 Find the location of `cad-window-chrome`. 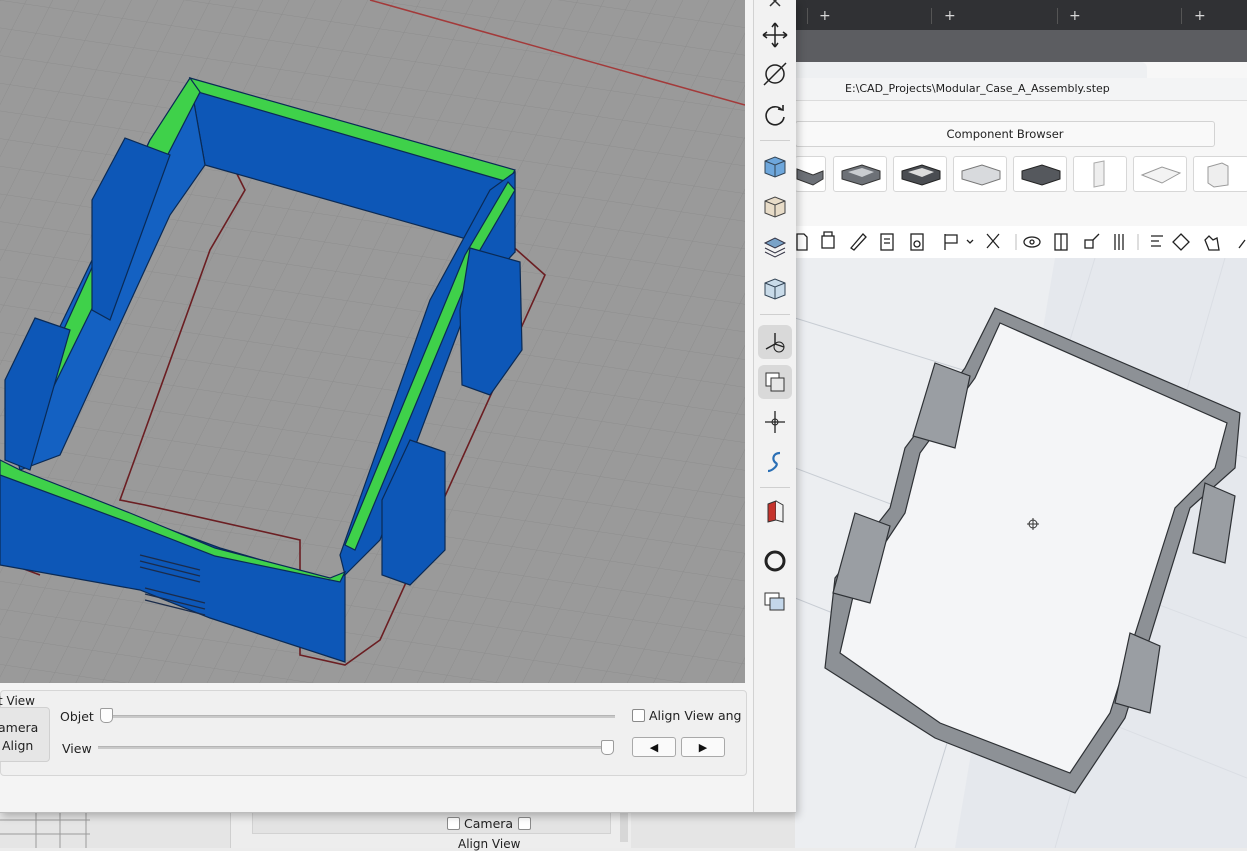

cad-window-chrome is located at coordinates (971, 70).